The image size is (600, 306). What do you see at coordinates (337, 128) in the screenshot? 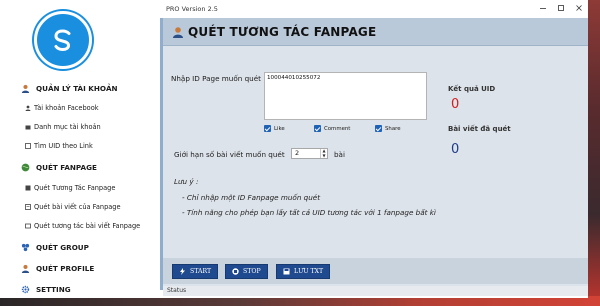
I see `checkbox-label: Comment` at bounding box center [337, 128].